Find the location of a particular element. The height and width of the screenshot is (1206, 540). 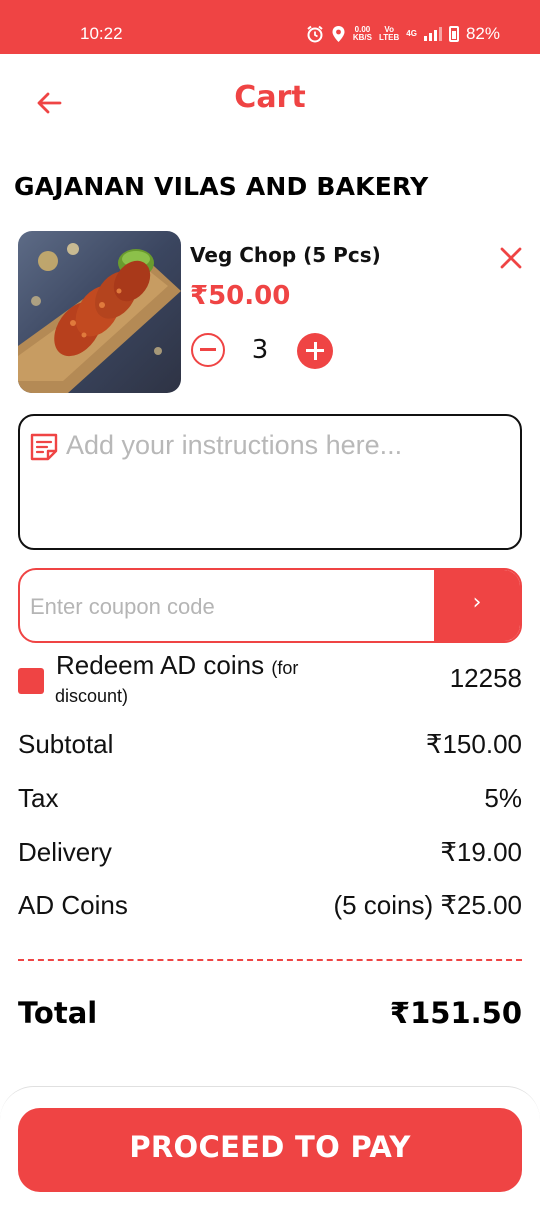

alarm-icon is located at coordinates (315, 34).